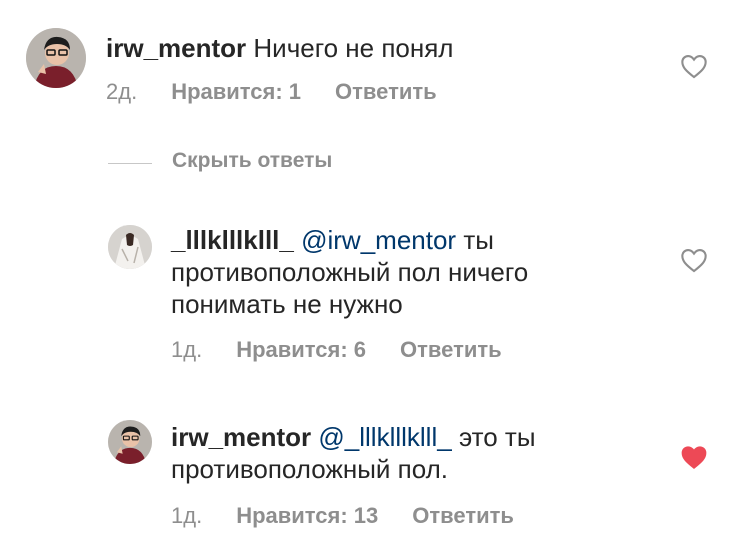 The width and height of the screenshot is (750, 536). Describe the element at coordinates (301, 350) in the screenshot. I see `likes-count: Нравится: 6` at that location.